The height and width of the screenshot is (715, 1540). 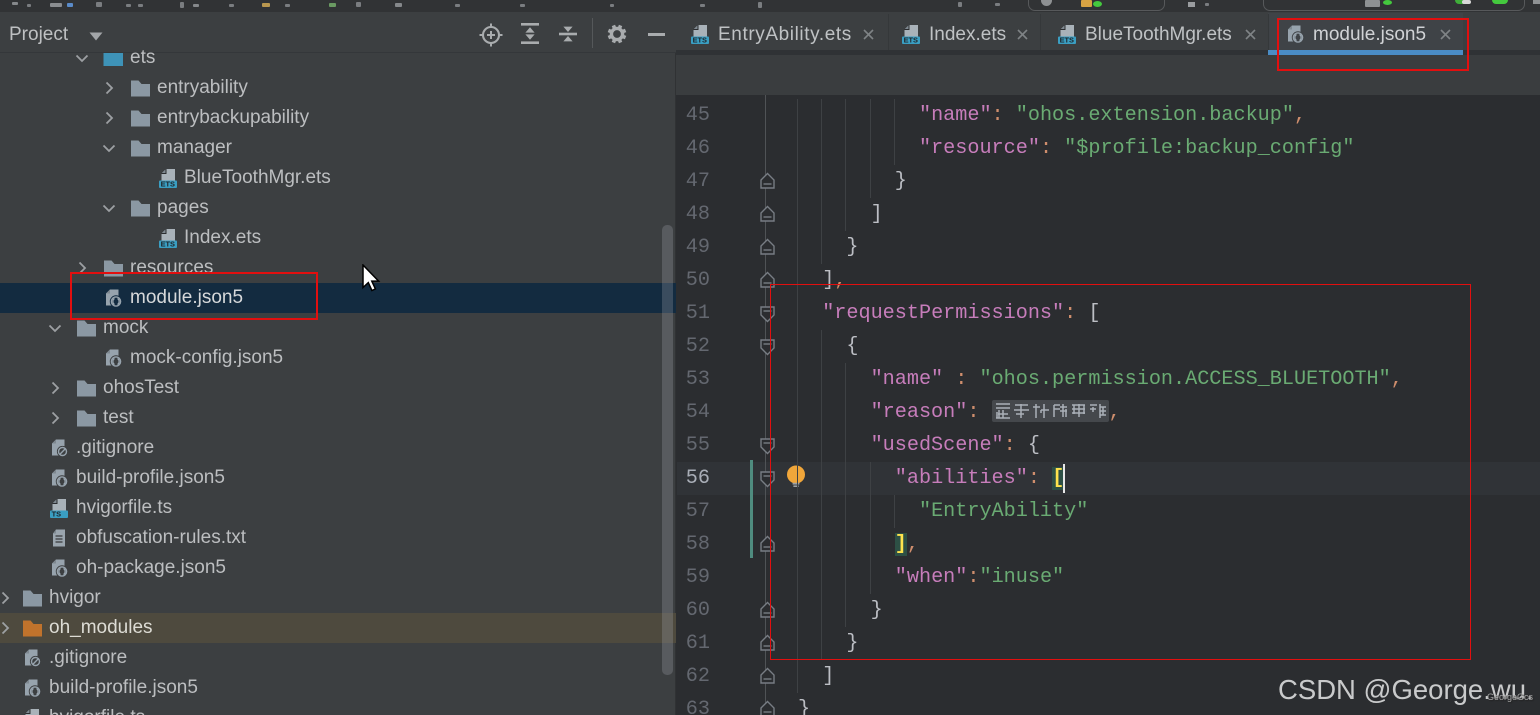 I want to click on svg-text: TS, so click(x=57, y=514).